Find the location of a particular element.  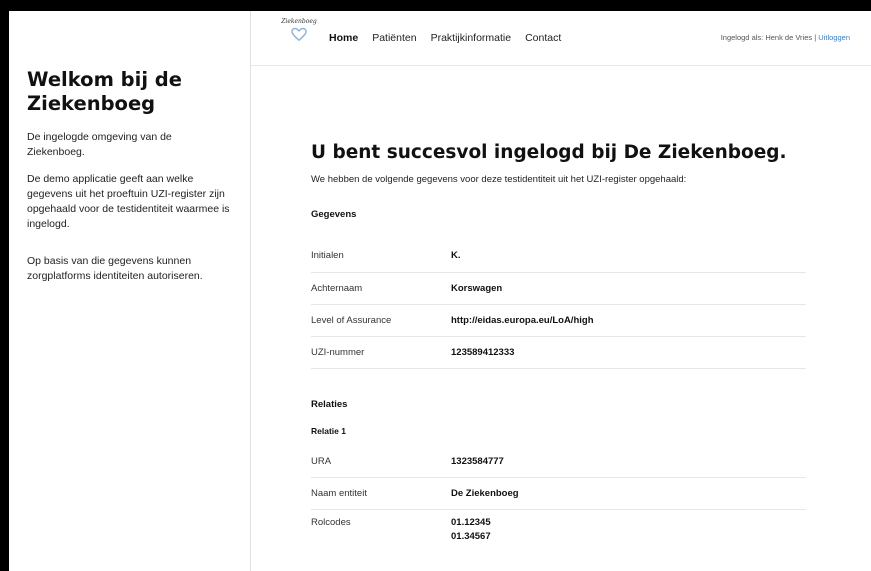

logo-text: Ziekenboeg is located at coordinates (299, 21).